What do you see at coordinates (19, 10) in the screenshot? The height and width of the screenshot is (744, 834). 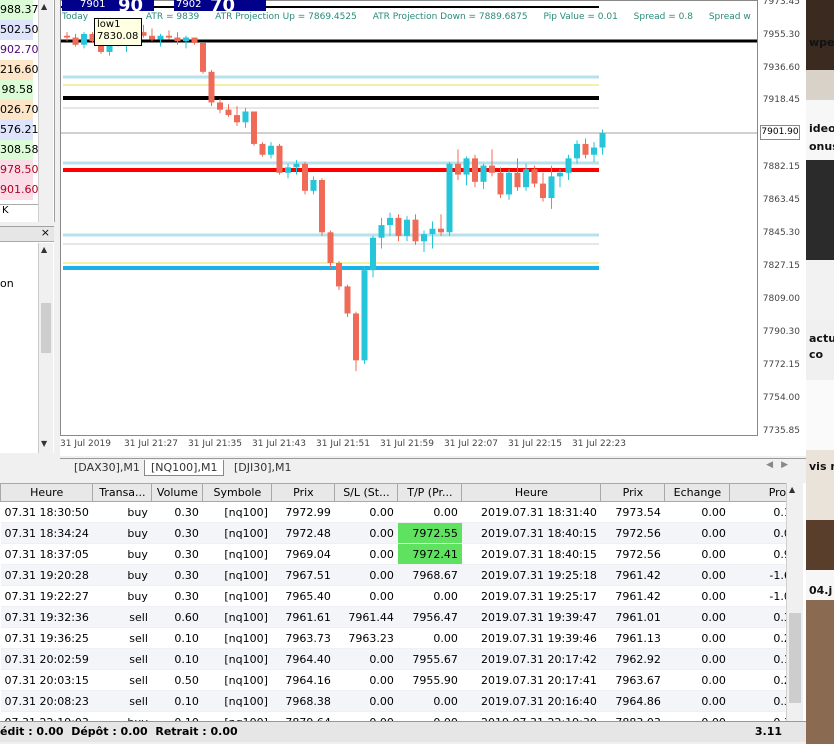 I see `market-watch-price: 988.37` at bounding box center [19, 10].